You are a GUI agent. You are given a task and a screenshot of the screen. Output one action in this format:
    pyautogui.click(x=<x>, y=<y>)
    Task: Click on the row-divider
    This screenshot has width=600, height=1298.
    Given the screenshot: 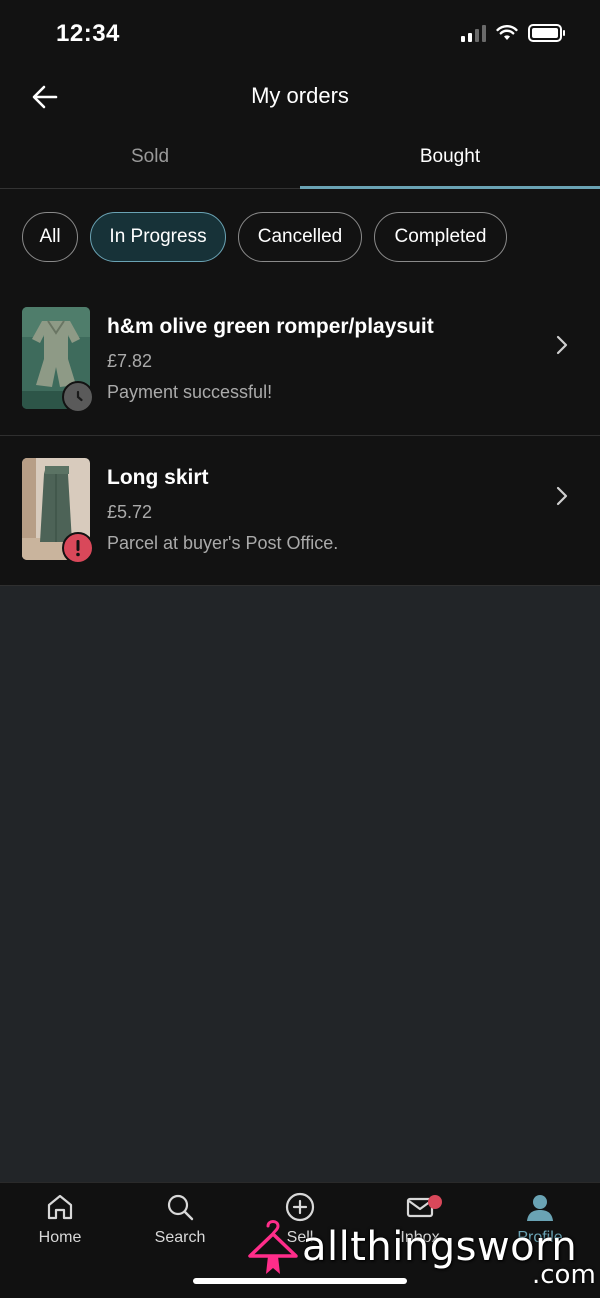 What is the action you would take?
    pyautogui.click(x=300, y=585)
    